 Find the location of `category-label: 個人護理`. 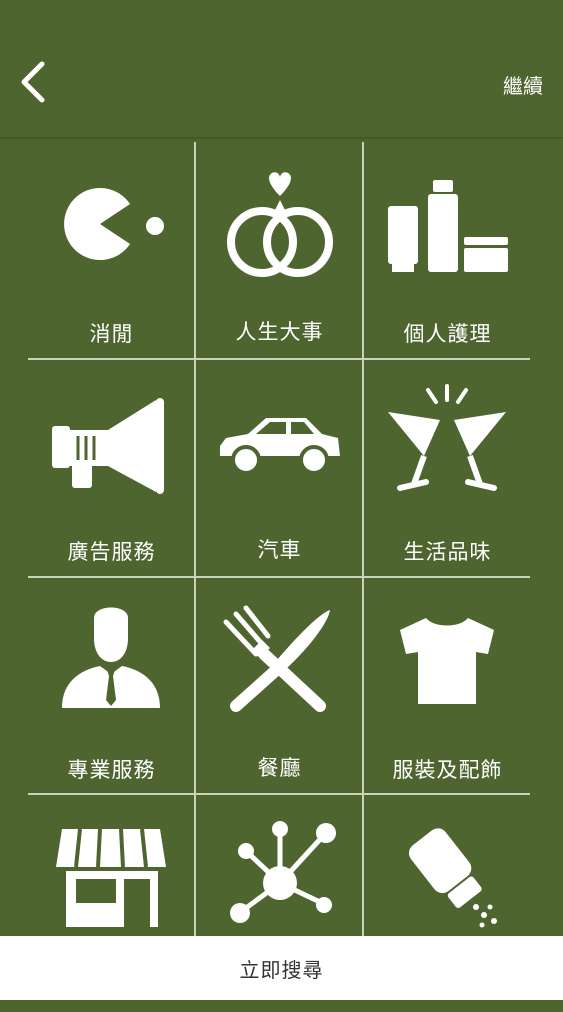

category-label: 個人護理 is located at coordinates (447, 334).